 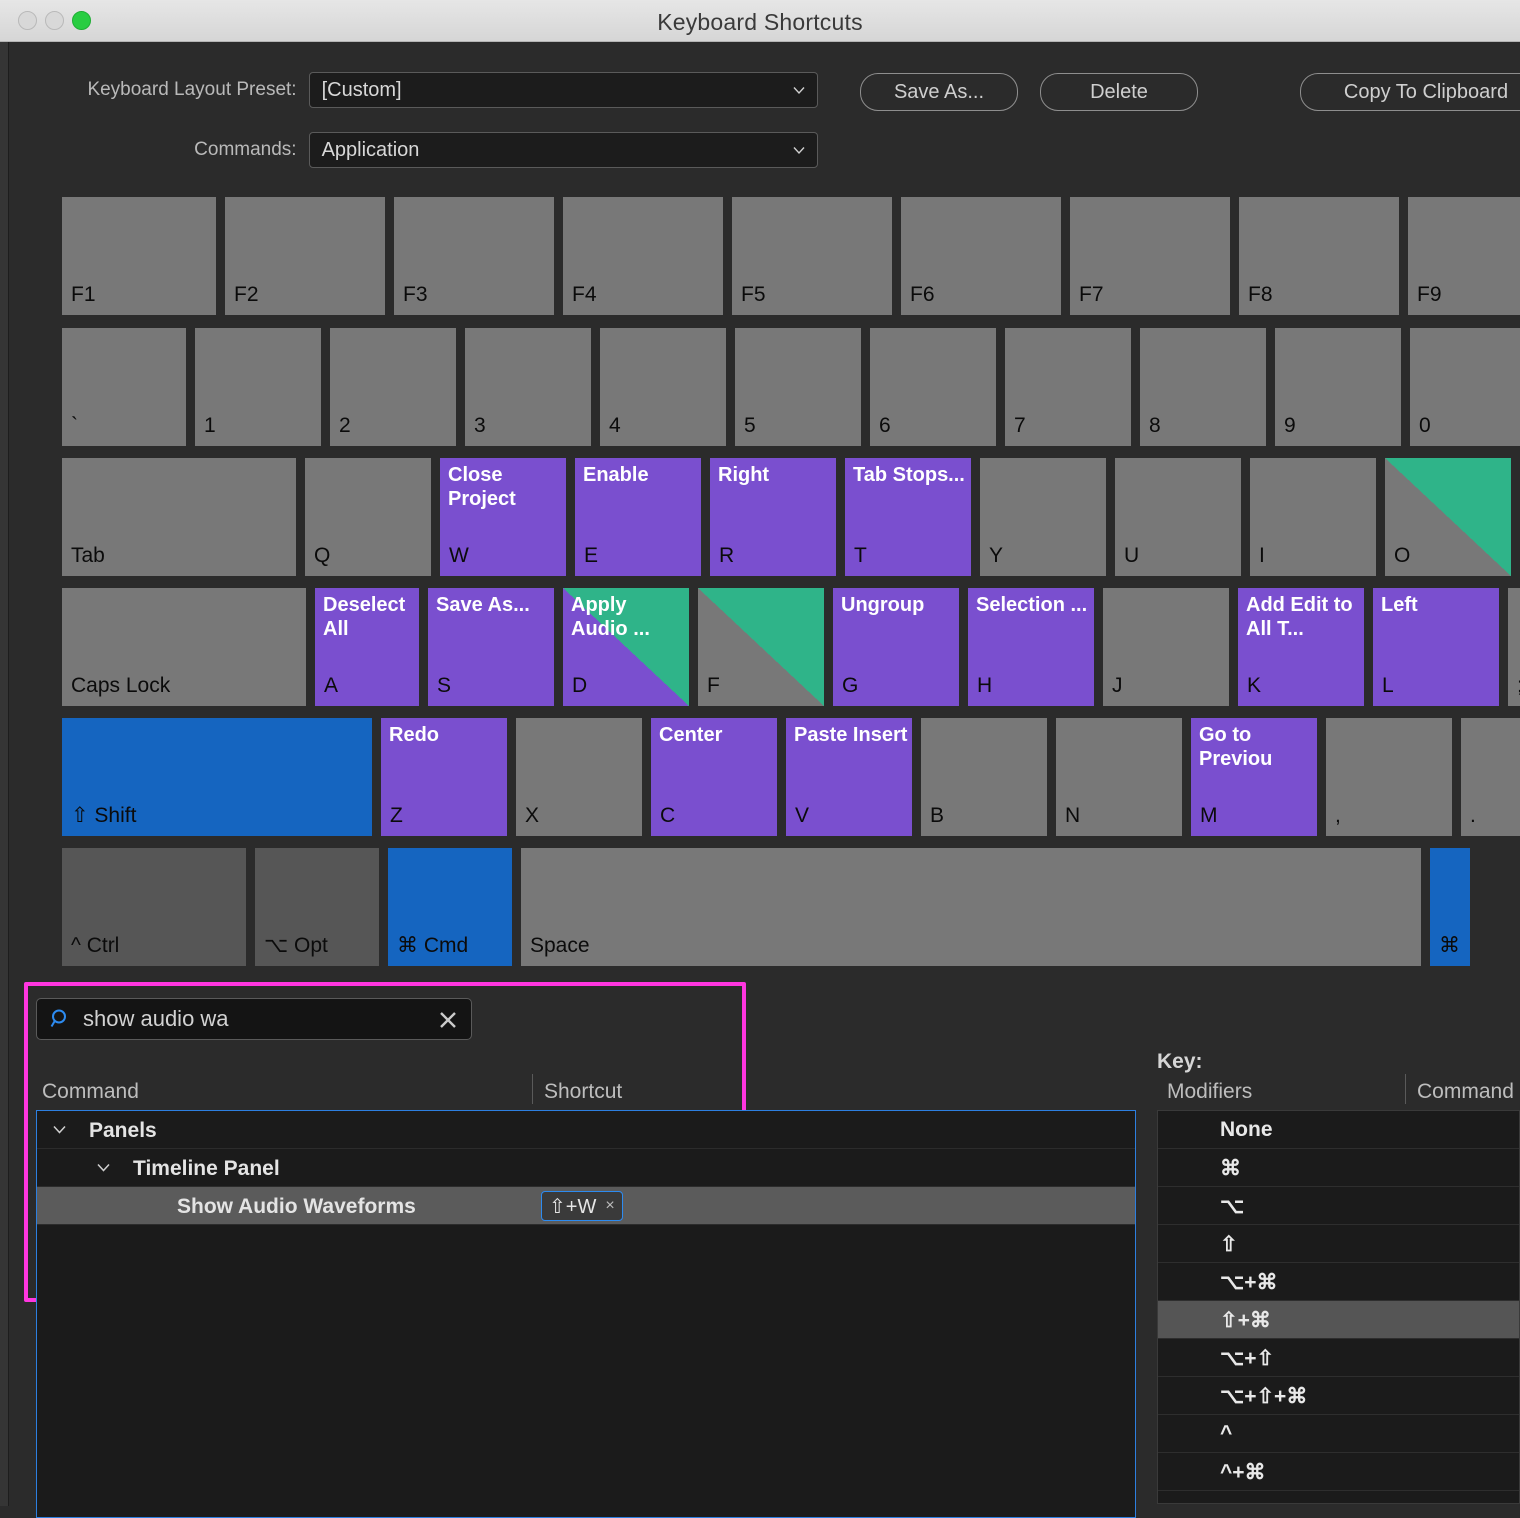 What do you see at coordinates (1243, 1472) in the screenshot?
I see `modifier-label: ^+⌘` at bounding box center [1243, 1472].